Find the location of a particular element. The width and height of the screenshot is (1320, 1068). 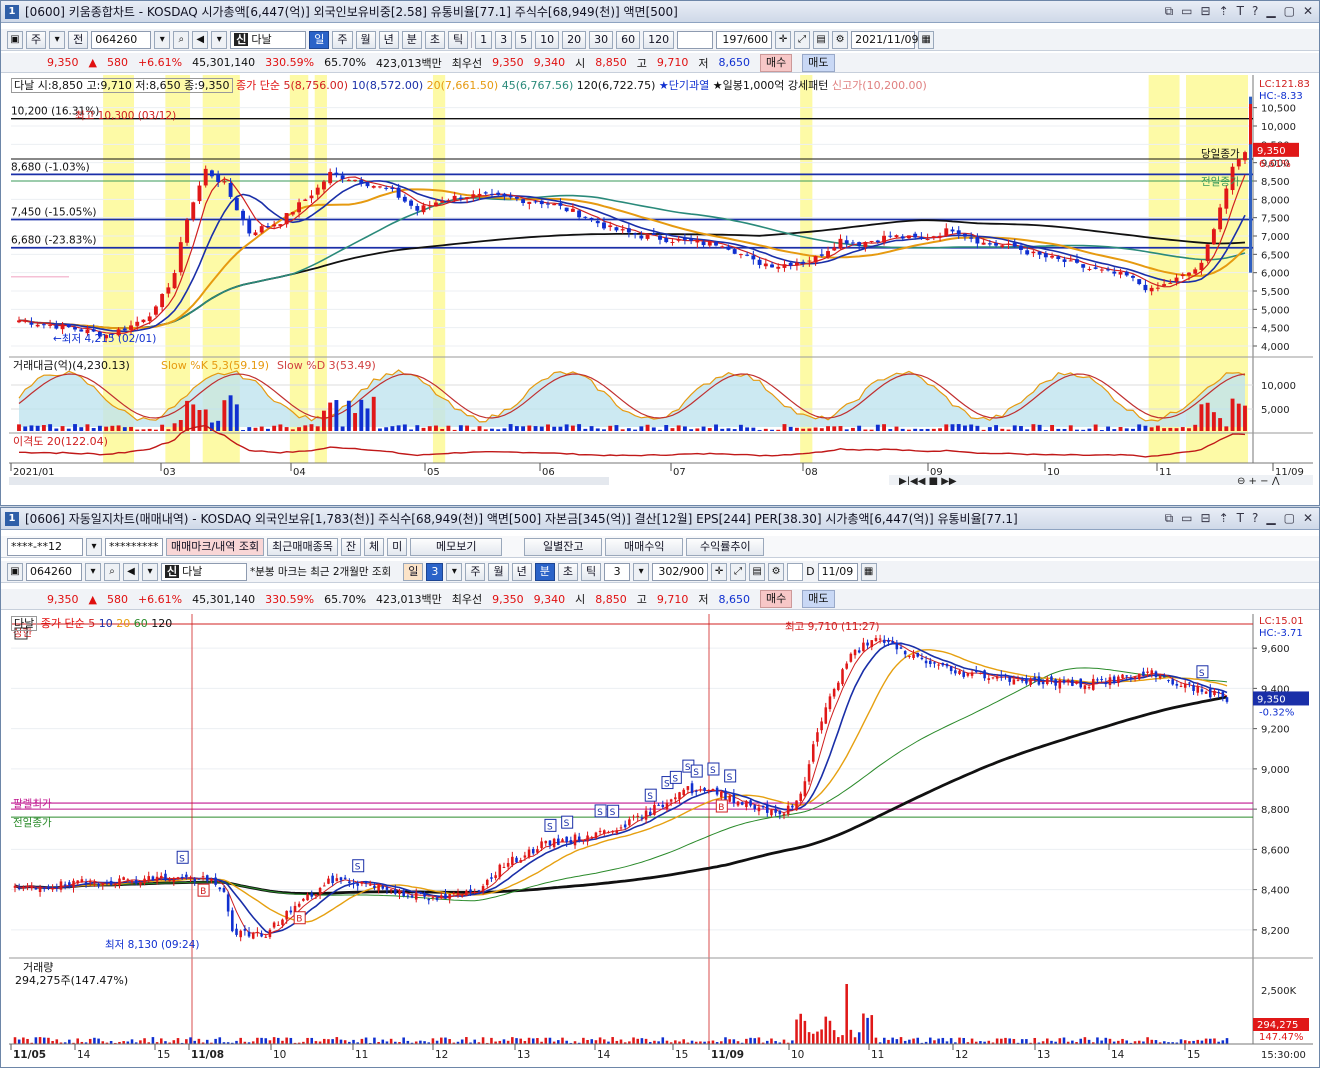

interval-20: 20 is located at coordinates (574, 39).